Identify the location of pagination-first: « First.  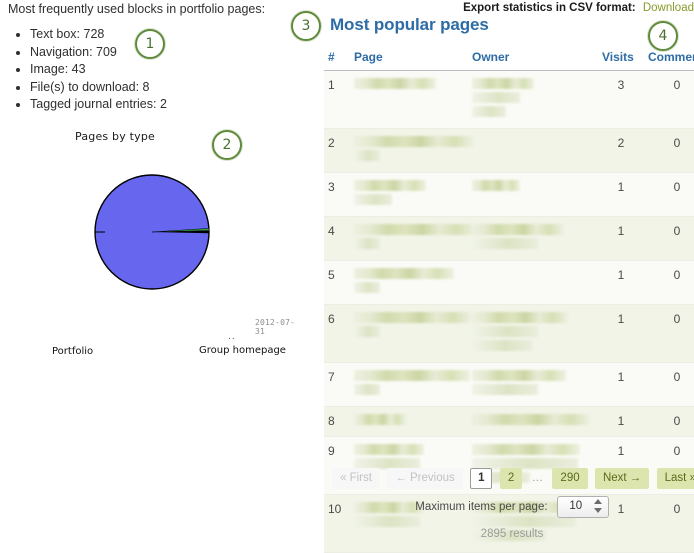
(356, 478).